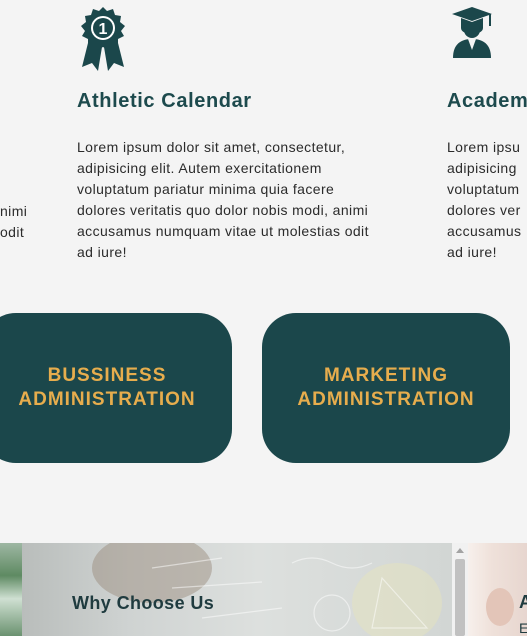  What do you see at coordinates (497, 589) in the screenshot?
I see `student-image: A E` at bounding box center [497, 589].